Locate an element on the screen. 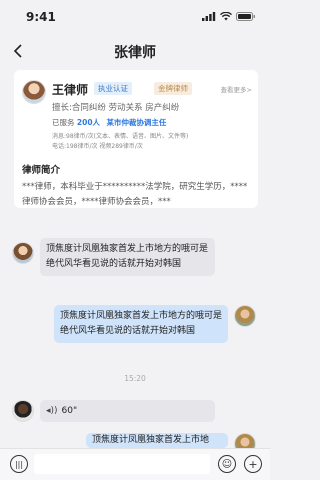 The height and width of the screenshot is (480, 320). certified-badge: 执业认证 is located at coordinates (113, 88).